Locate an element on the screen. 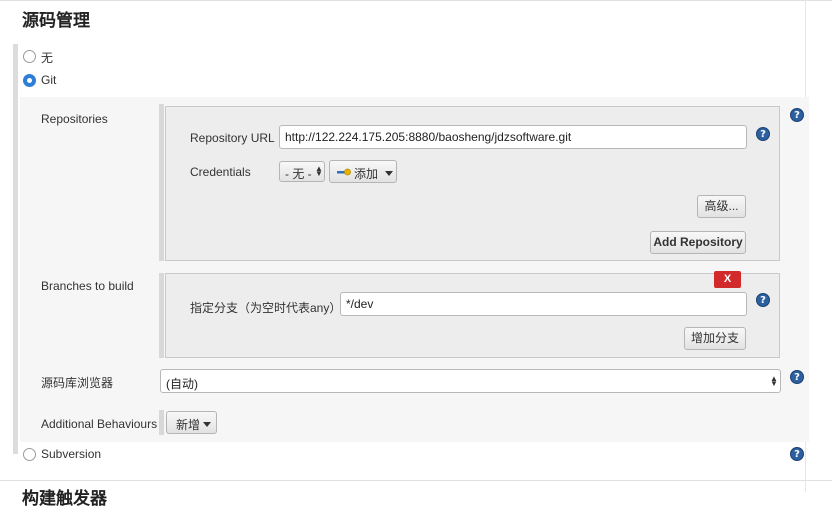  credentials-value: - 无 - is located at coordinates (298, 174).